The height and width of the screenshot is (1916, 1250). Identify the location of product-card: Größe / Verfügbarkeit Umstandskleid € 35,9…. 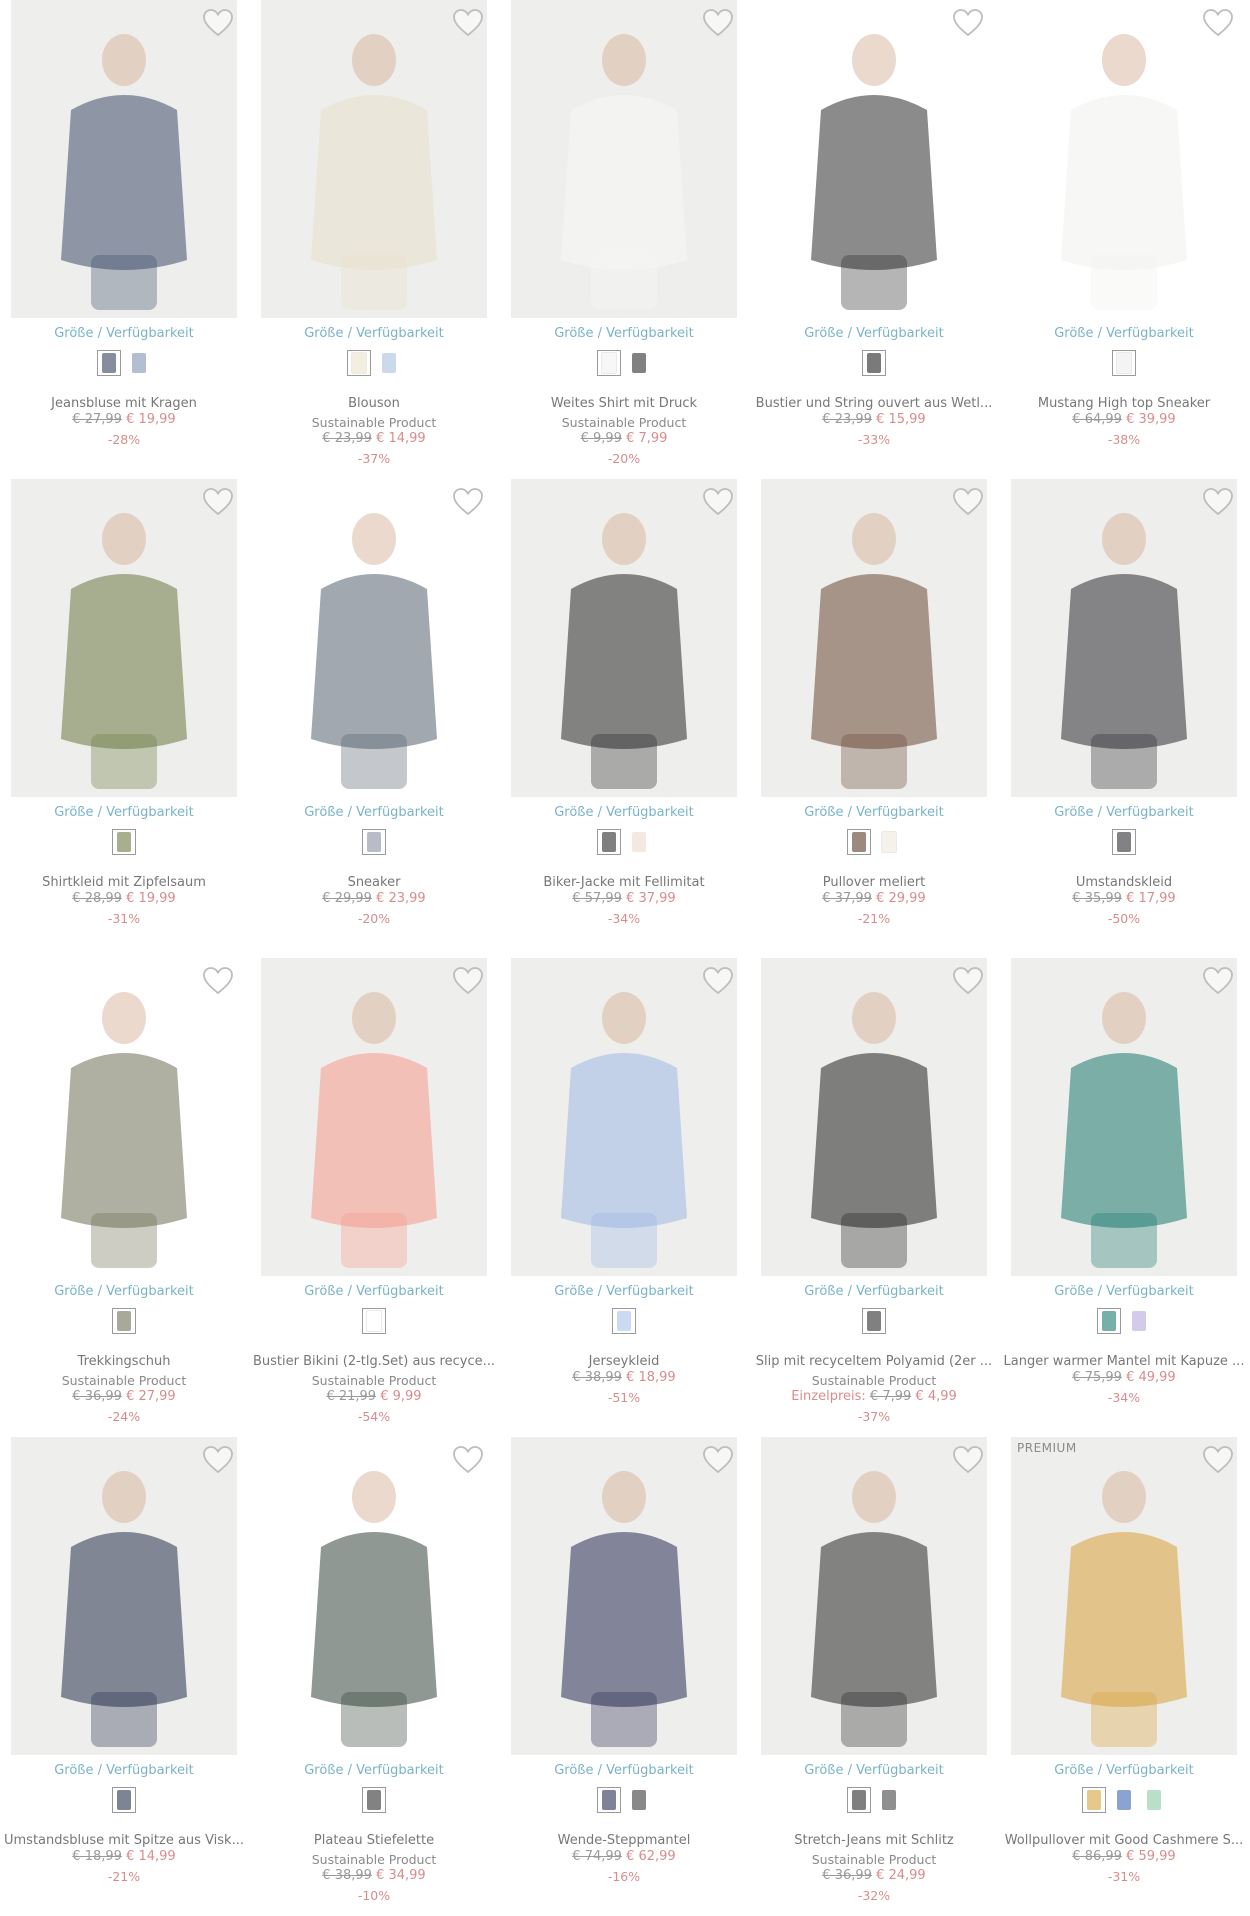
(1126, 714).